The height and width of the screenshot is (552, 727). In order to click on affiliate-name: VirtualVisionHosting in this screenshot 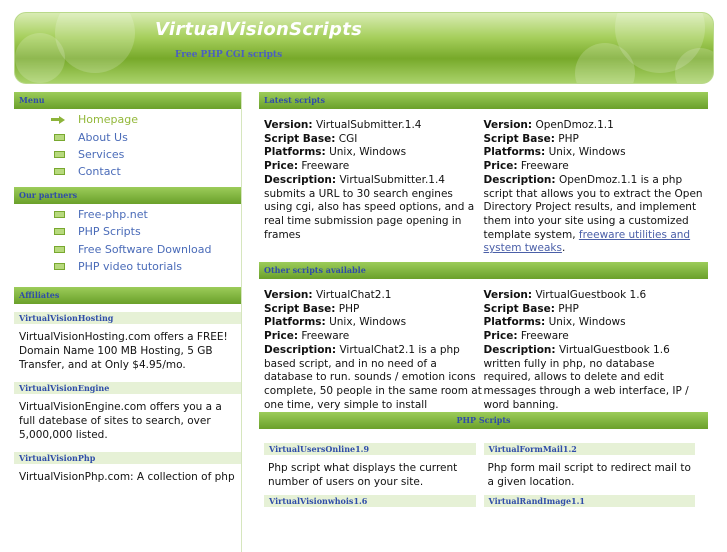, I will do `click(127, 318)`.